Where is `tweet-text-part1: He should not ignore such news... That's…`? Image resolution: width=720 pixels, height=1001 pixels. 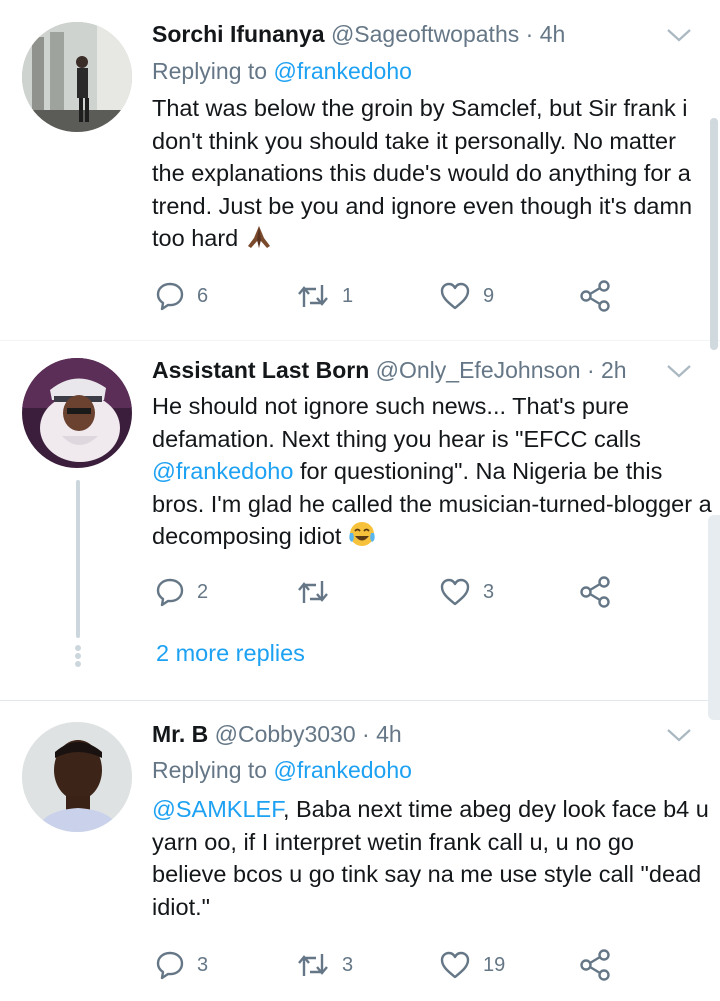 tweet-text-part1: He should not ignore such news... That's… is located at coordinates (397, 422).